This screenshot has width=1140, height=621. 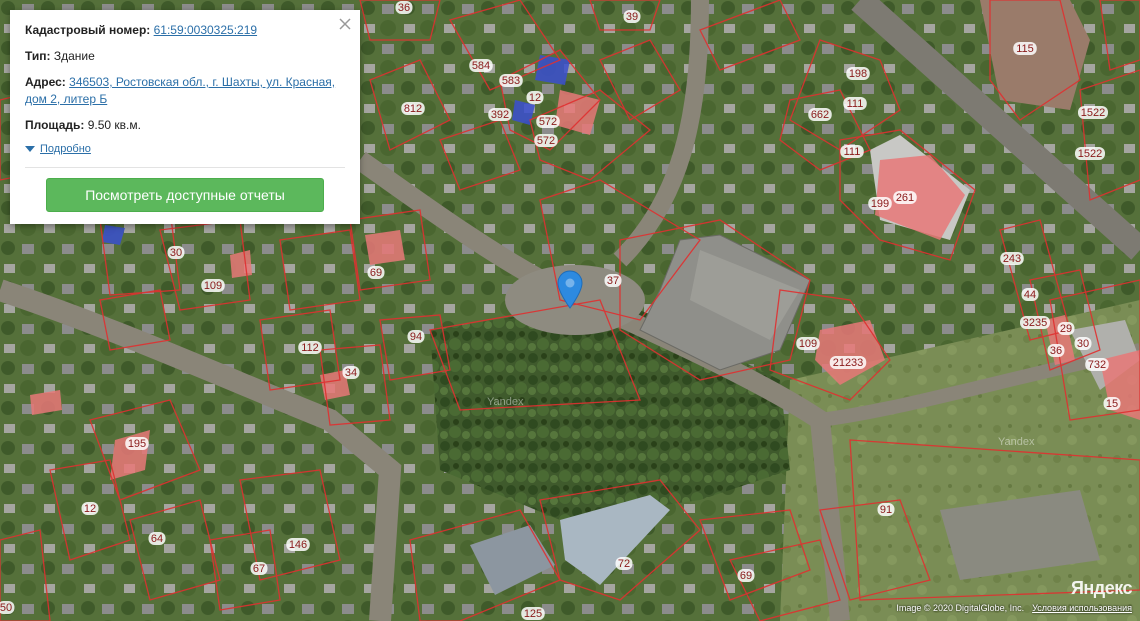 I want to click on plot-number-label: 732, so click(x=1097, y=365).